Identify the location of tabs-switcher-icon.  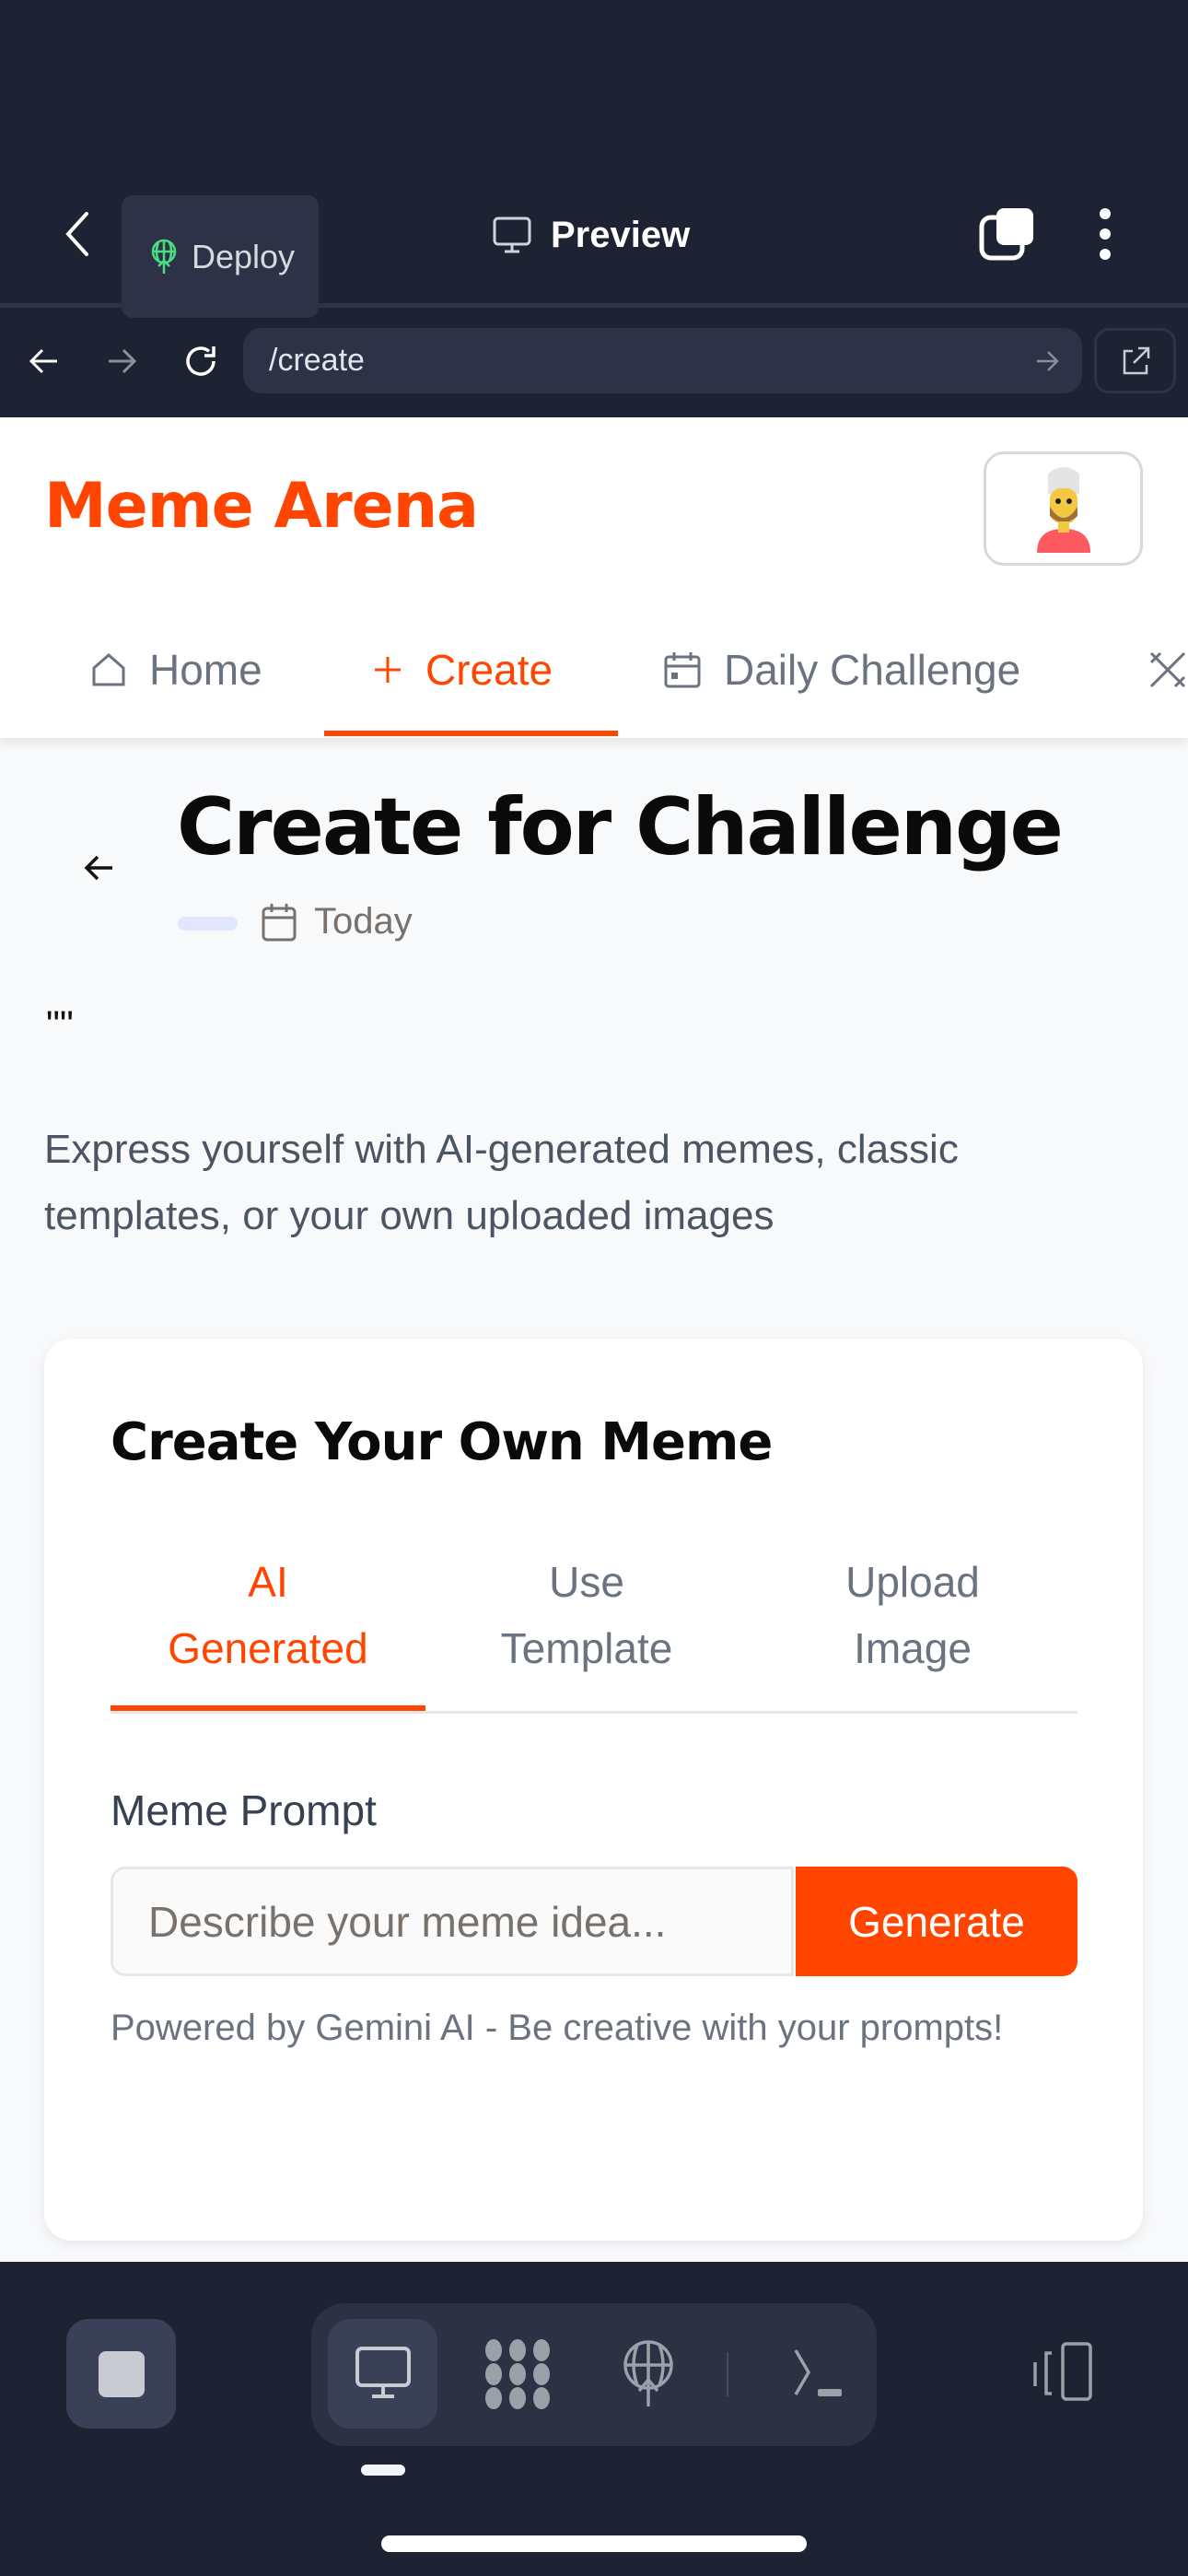
(1007, 236).